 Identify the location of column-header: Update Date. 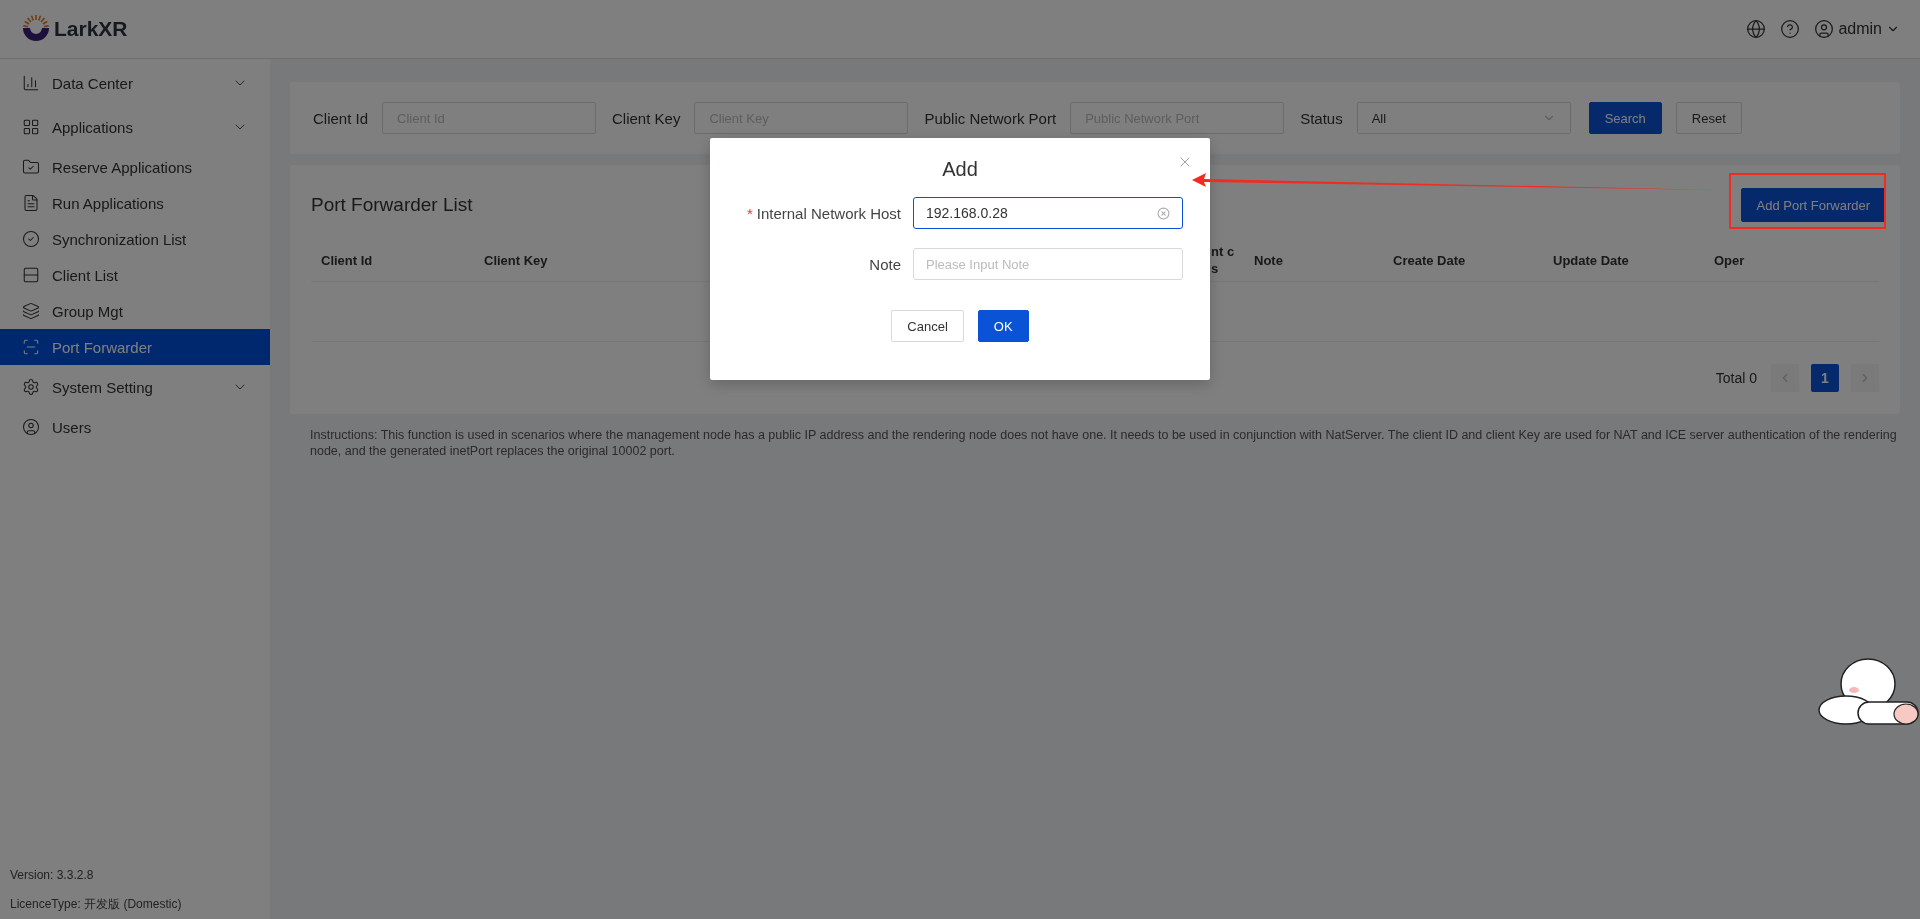
(1591, 260).